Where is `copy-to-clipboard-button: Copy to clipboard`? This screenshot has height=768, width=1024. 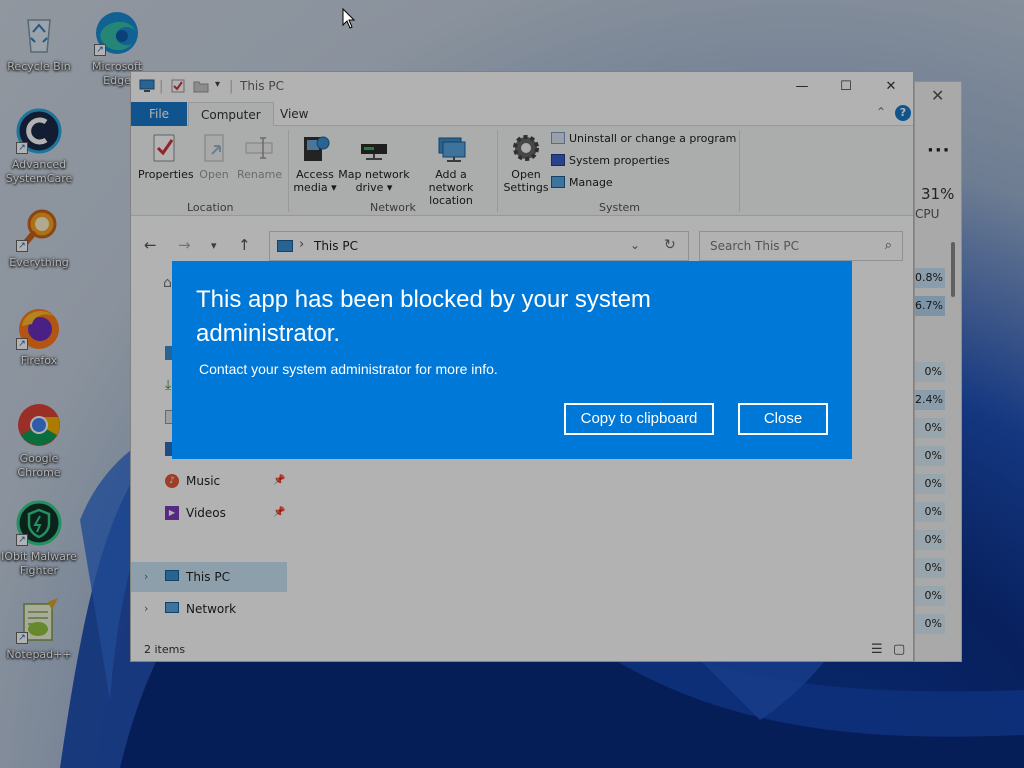 copy-to-clipboard-button: Copy to clipboard is located at coordinates (639, 419).